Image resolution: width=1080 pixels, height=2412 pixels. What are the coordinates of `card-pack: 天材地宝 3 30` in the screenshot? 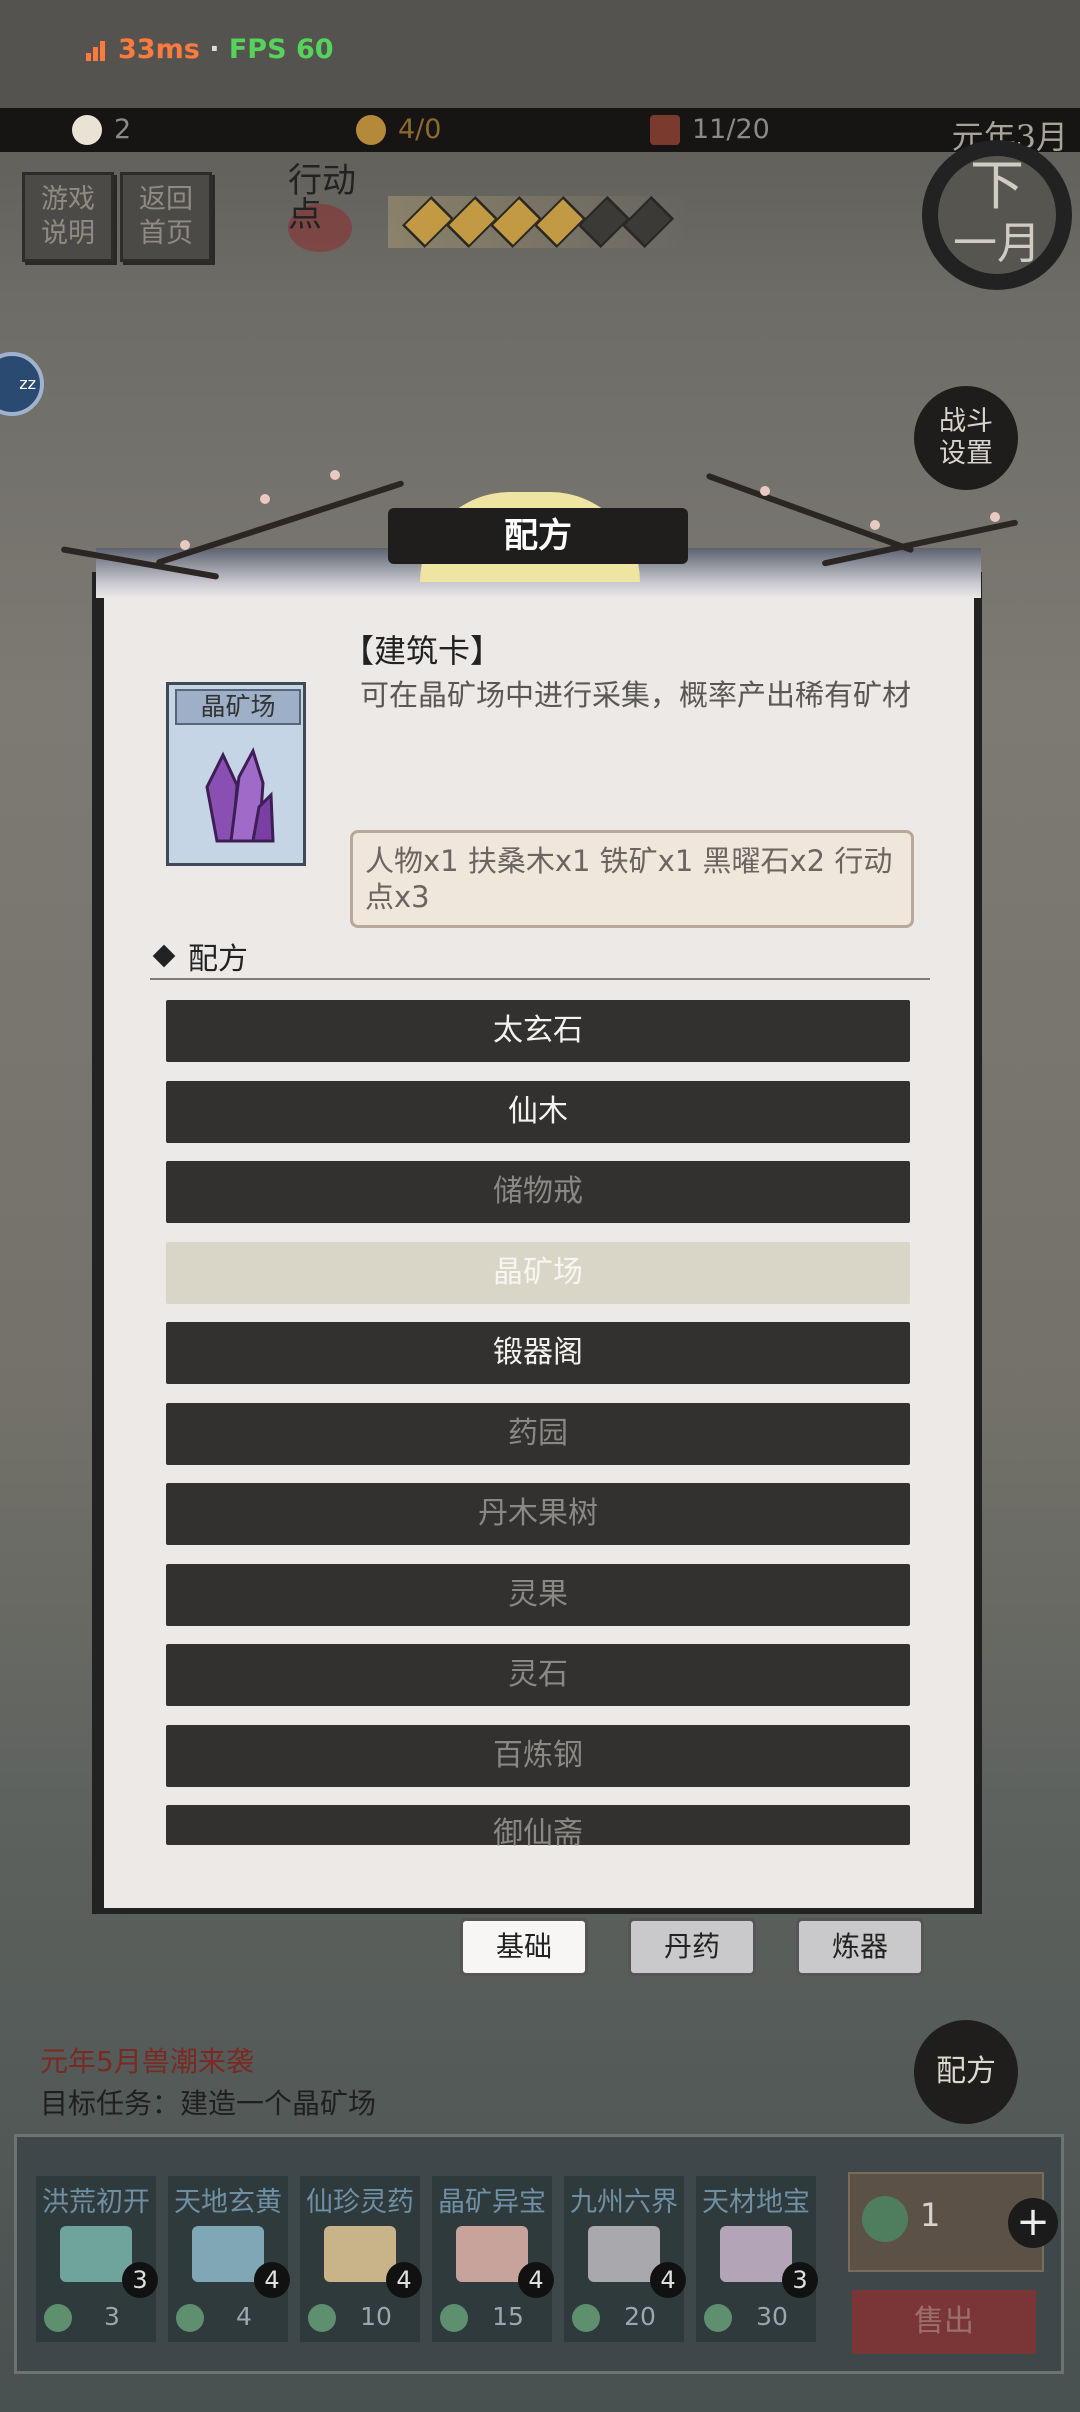 It's located at (757, 2259).